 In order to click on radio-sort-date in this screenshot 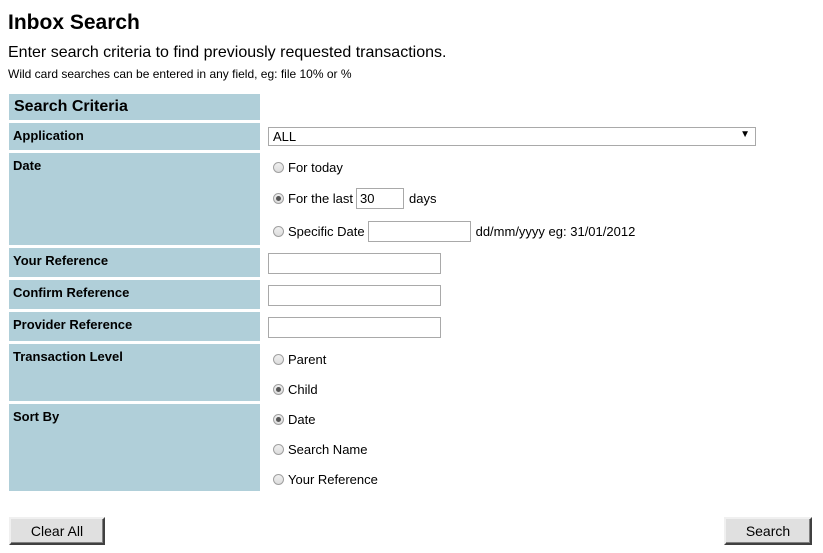, I will do `click(278, 419)`.